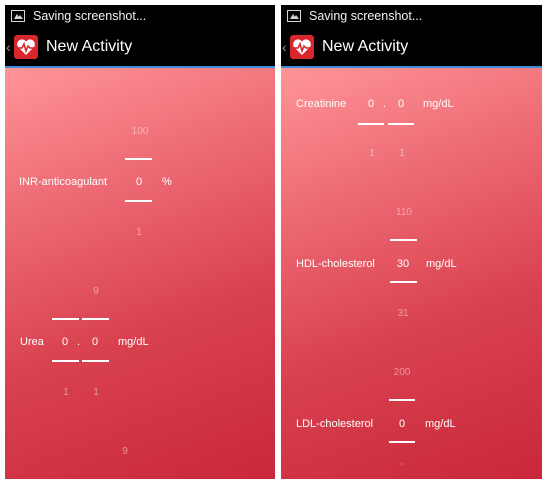  What do you see at coordinates (66, 392) in the screenshot?
I see `urea-int-next: 1` at bounding box center [66, 392].